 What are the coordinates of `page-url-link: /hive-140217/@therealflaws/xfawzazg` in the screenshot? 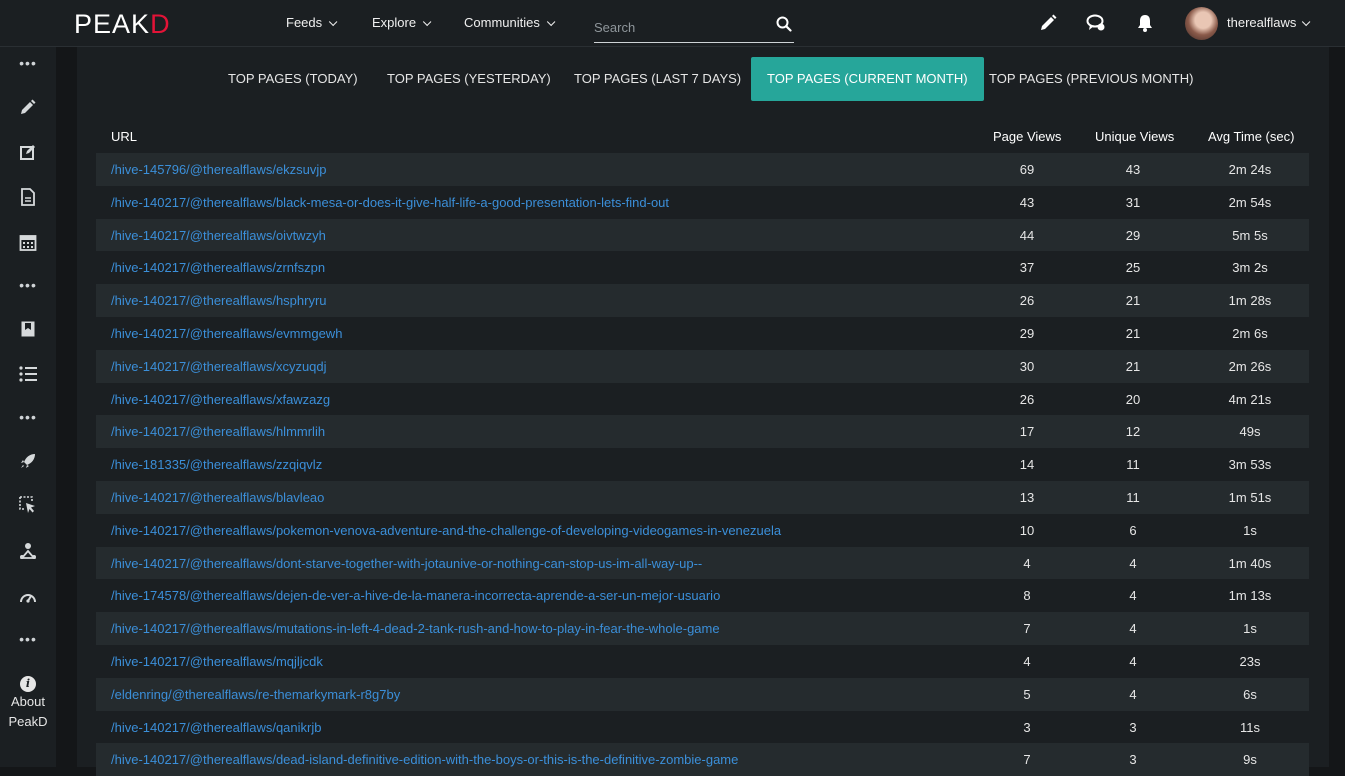 It's located at (220, 399).